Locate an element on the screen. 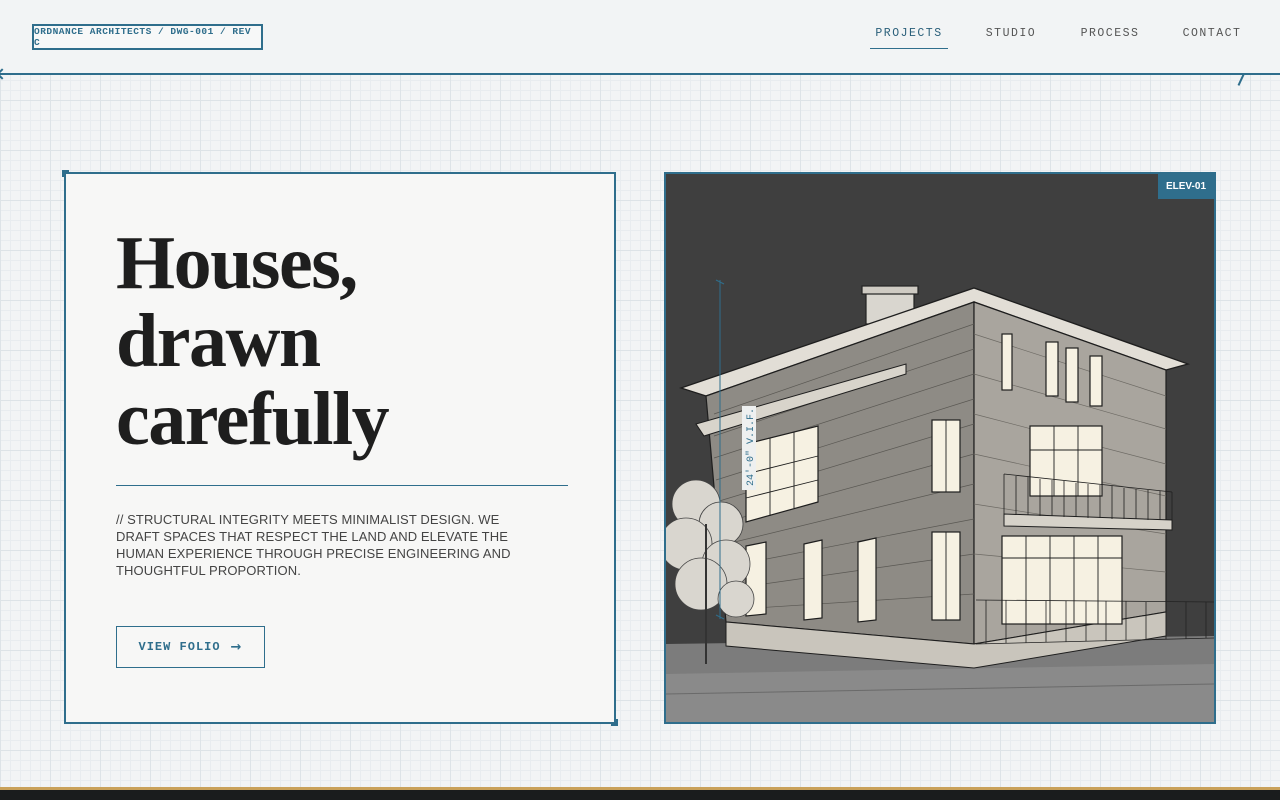 Image resolution: width=1280 pixels, height=800 pixels. header-corner-mark is located at coordinates (1241, 80).